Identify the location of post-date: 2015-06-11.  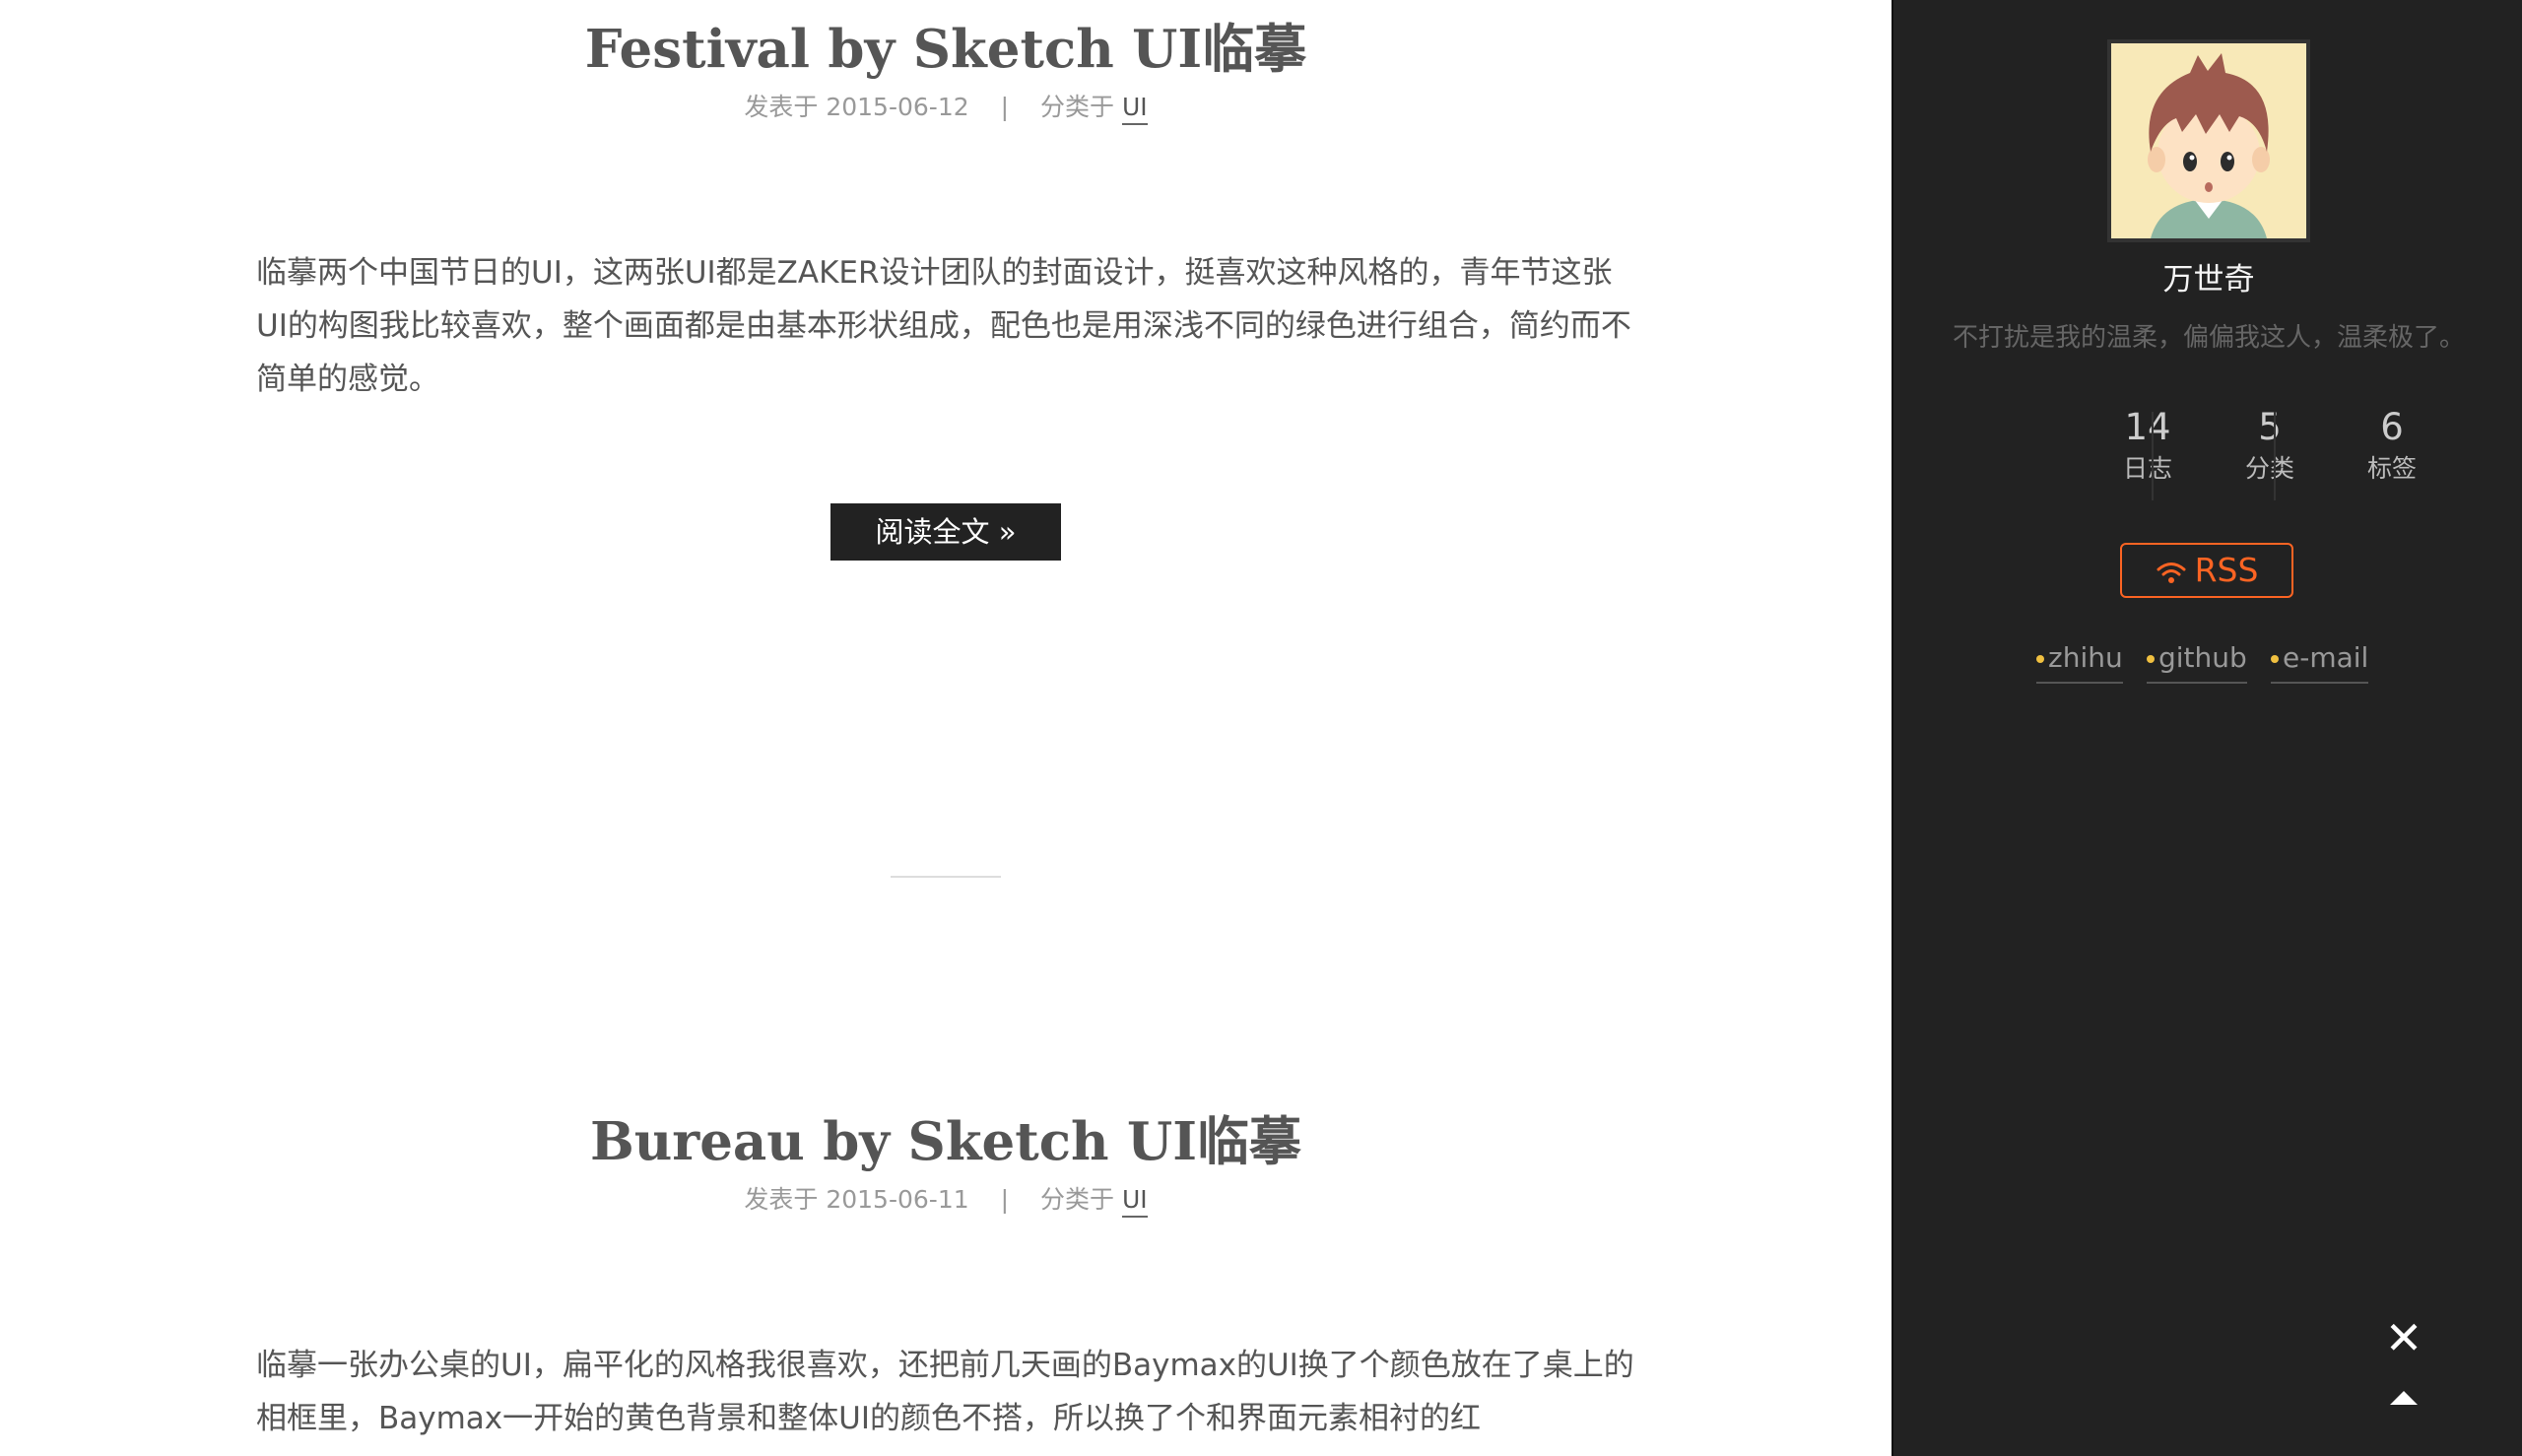
(897, 1199).